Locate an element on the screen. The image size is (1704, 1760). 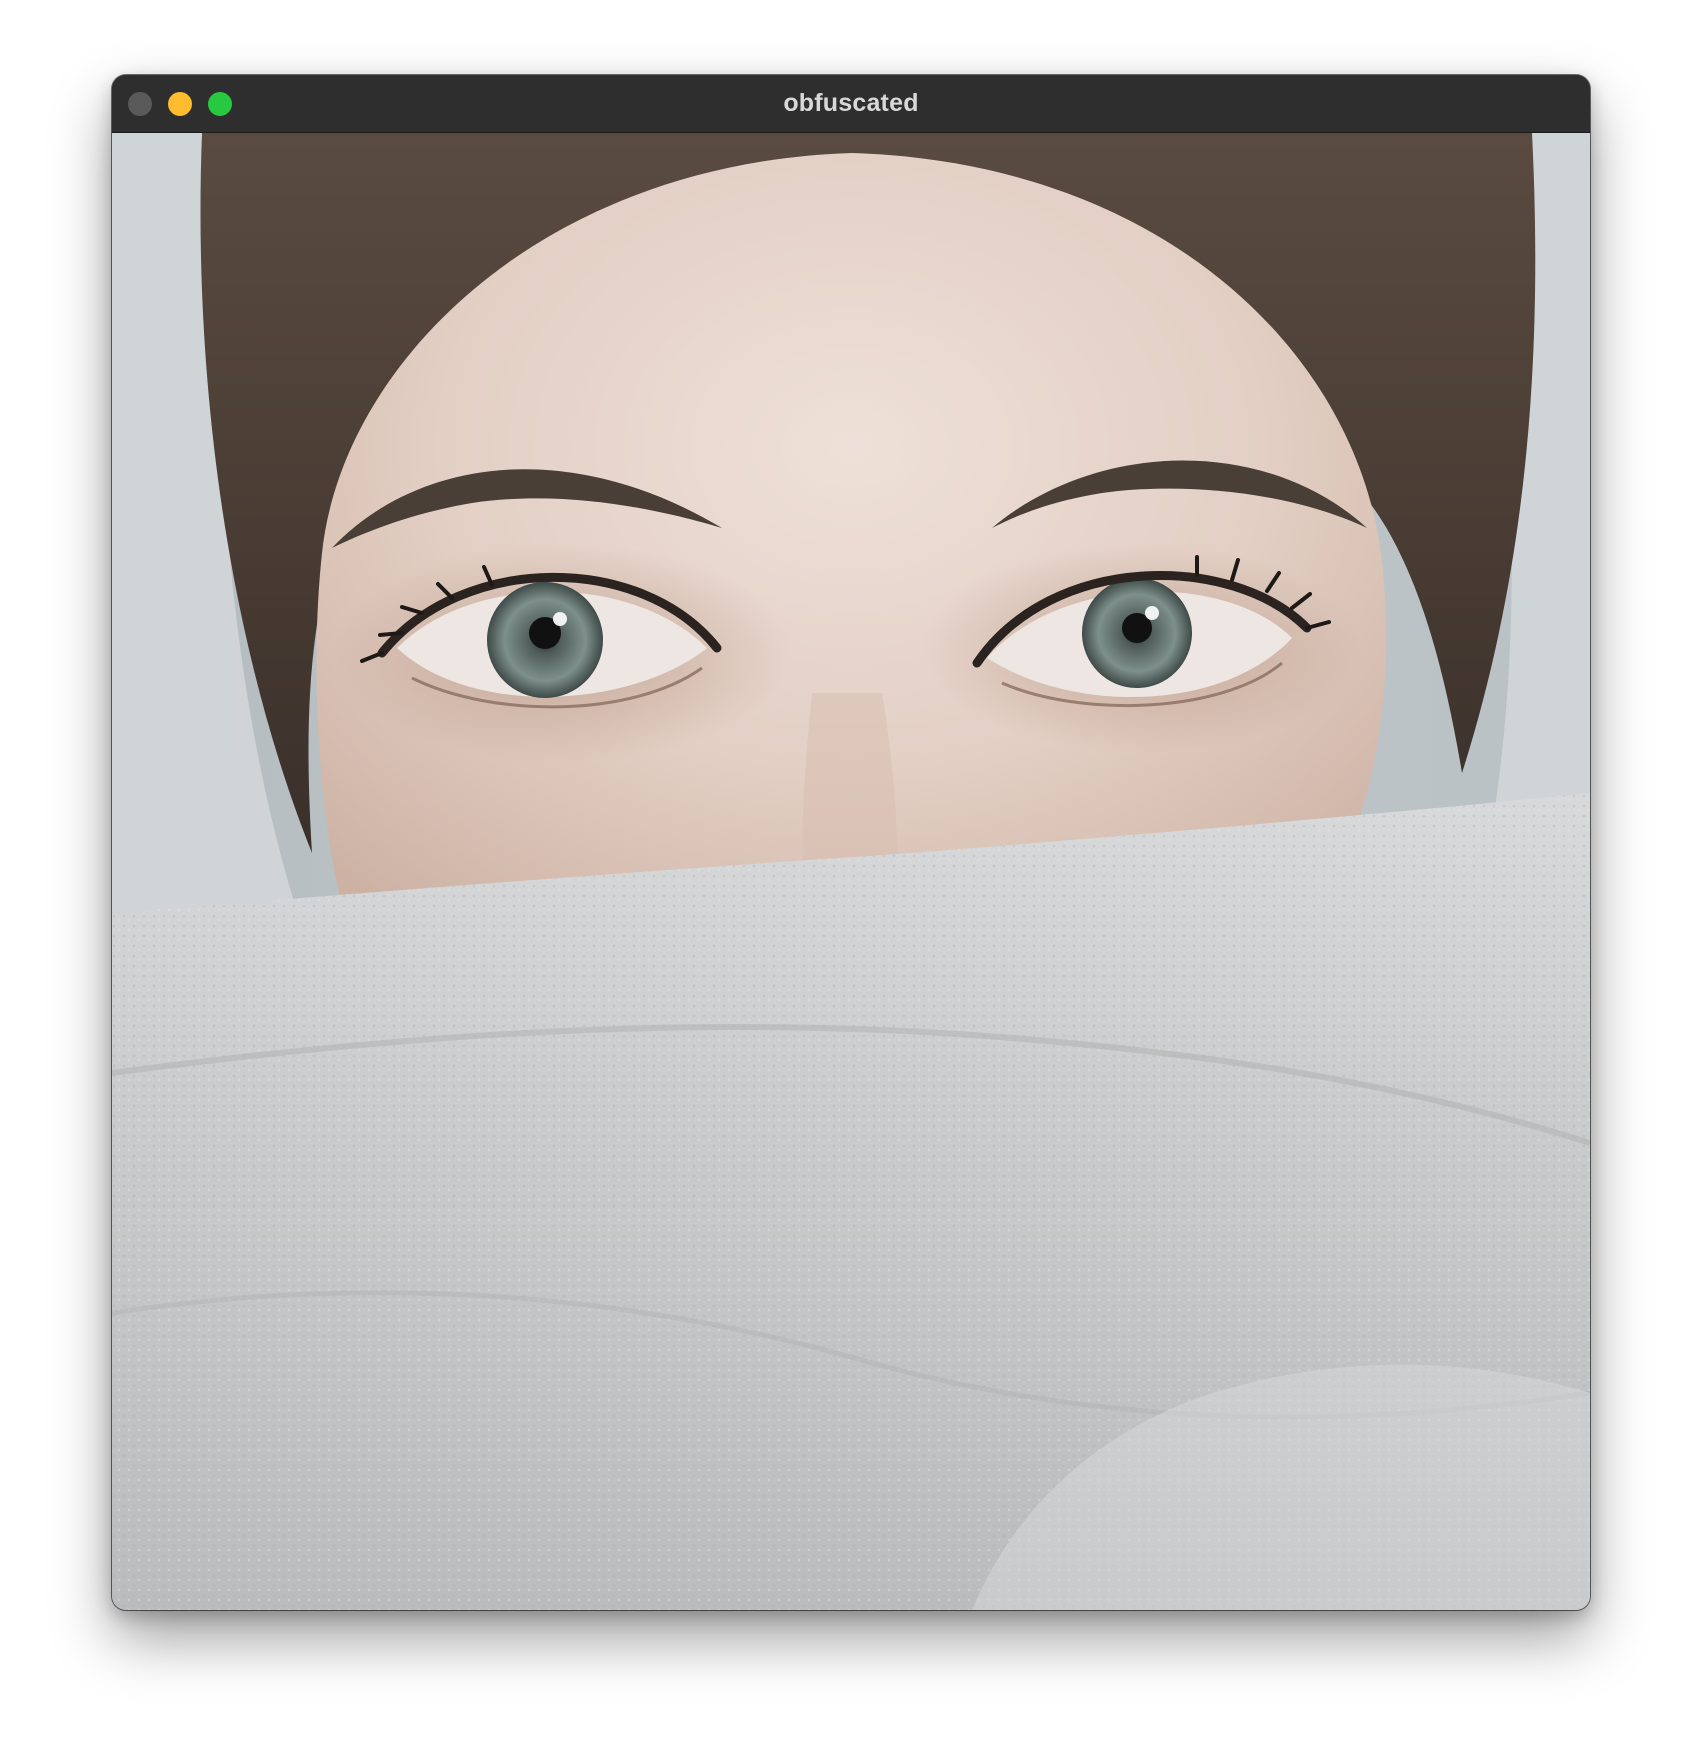
window-title: obfuscated is located at coordinates (851, 103).